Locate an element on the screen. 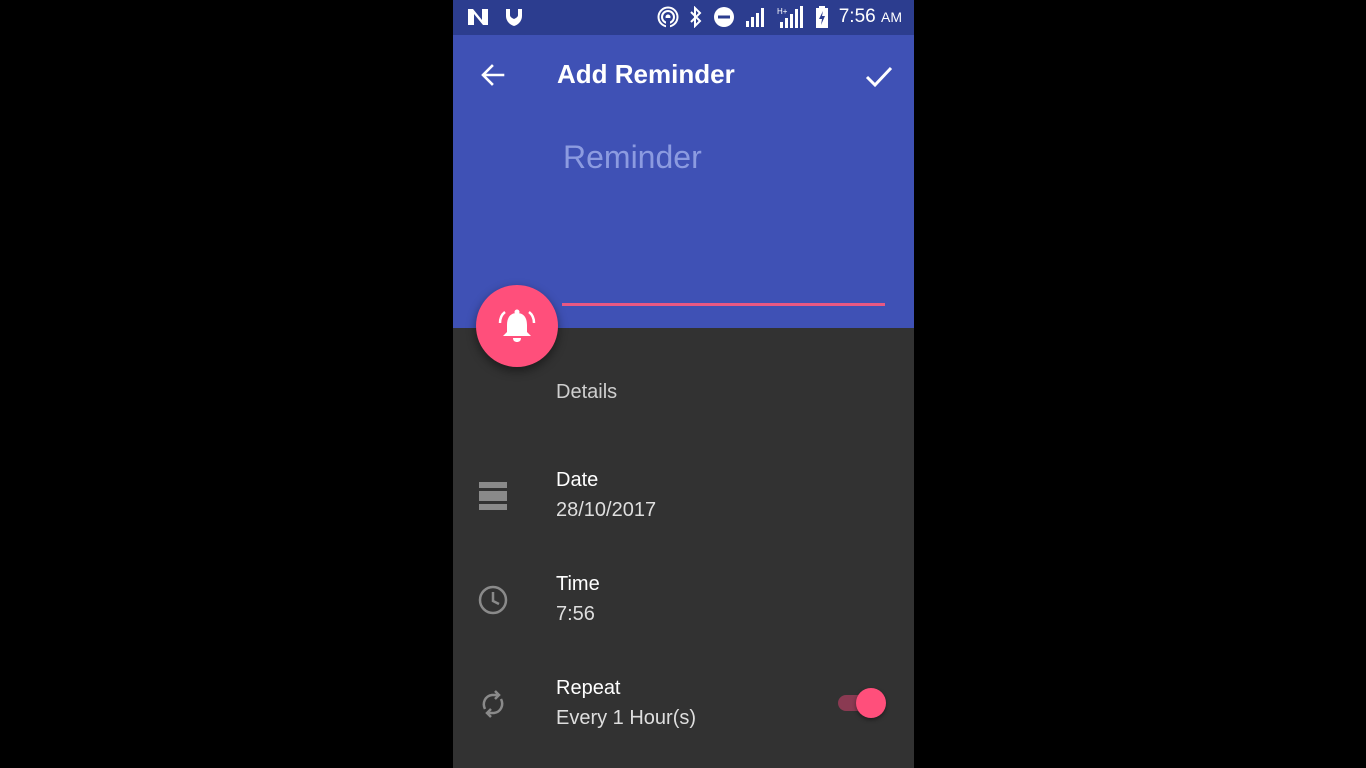  n-logo-icon is located at coordinates (478, 17).